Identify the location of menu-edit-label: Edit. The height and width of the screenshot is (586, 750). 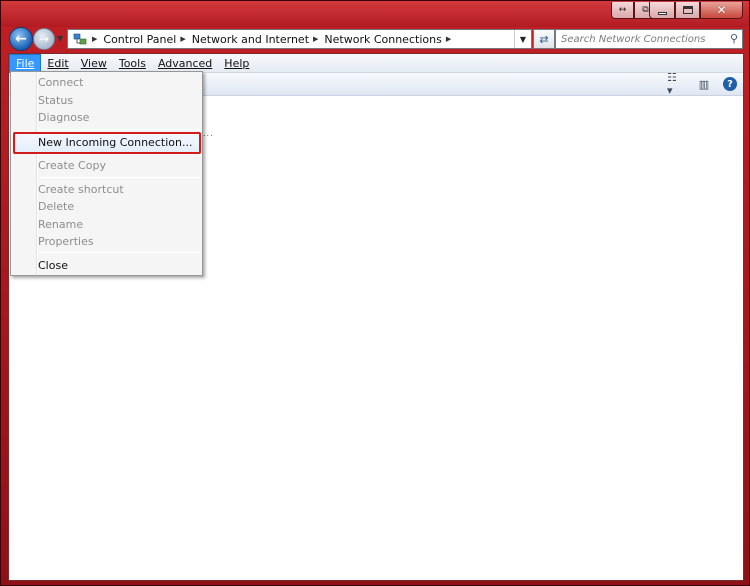
(58, 63).